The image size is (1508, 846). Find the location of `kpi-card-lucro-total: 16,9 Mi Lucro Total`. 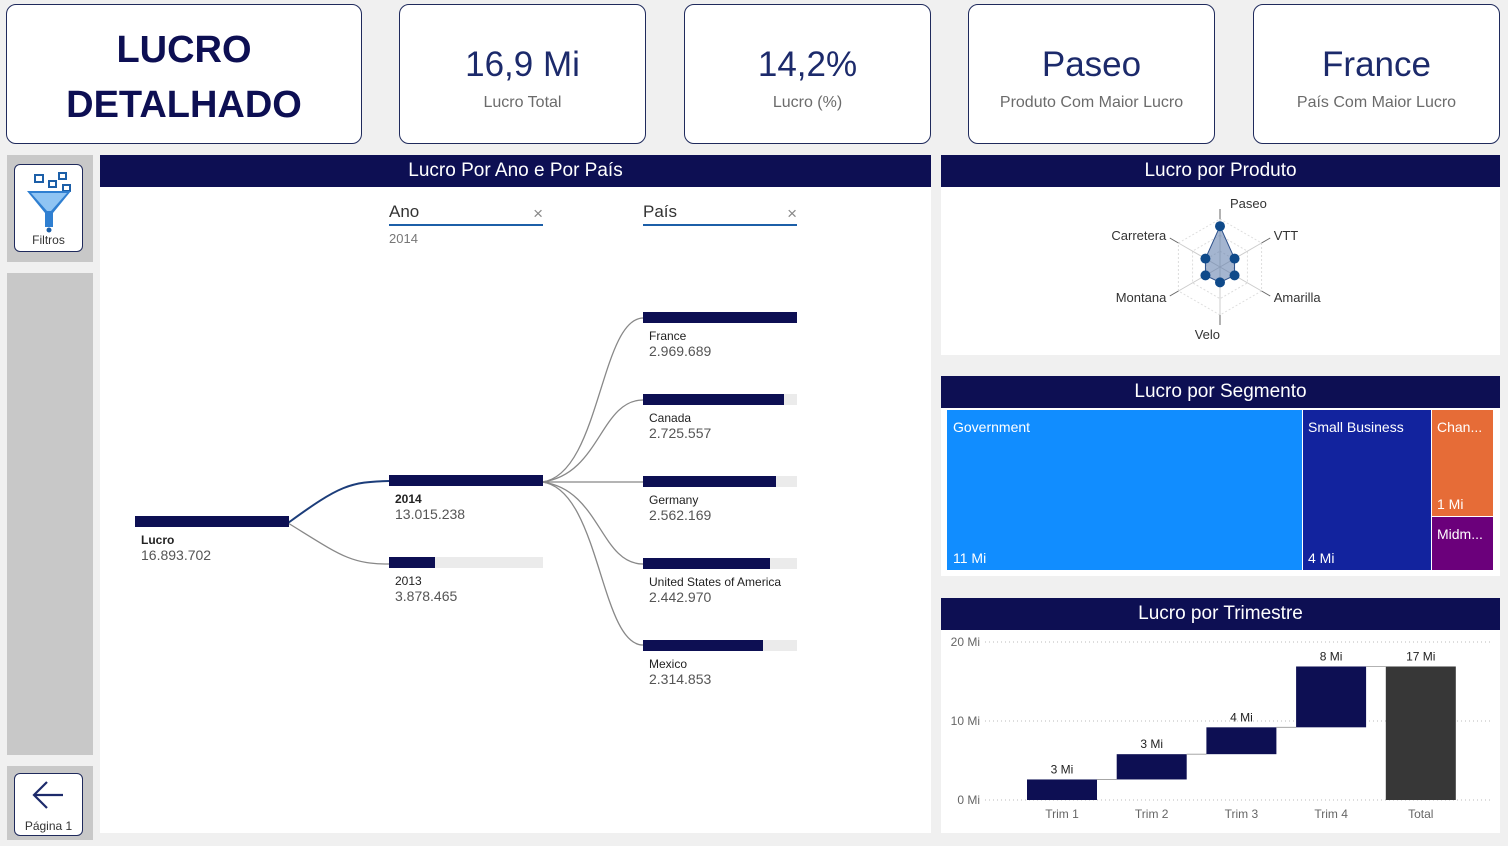

kpi-card-lucro-total: 16,9 Mi Lucro Total is located at coordinates (522, 74).